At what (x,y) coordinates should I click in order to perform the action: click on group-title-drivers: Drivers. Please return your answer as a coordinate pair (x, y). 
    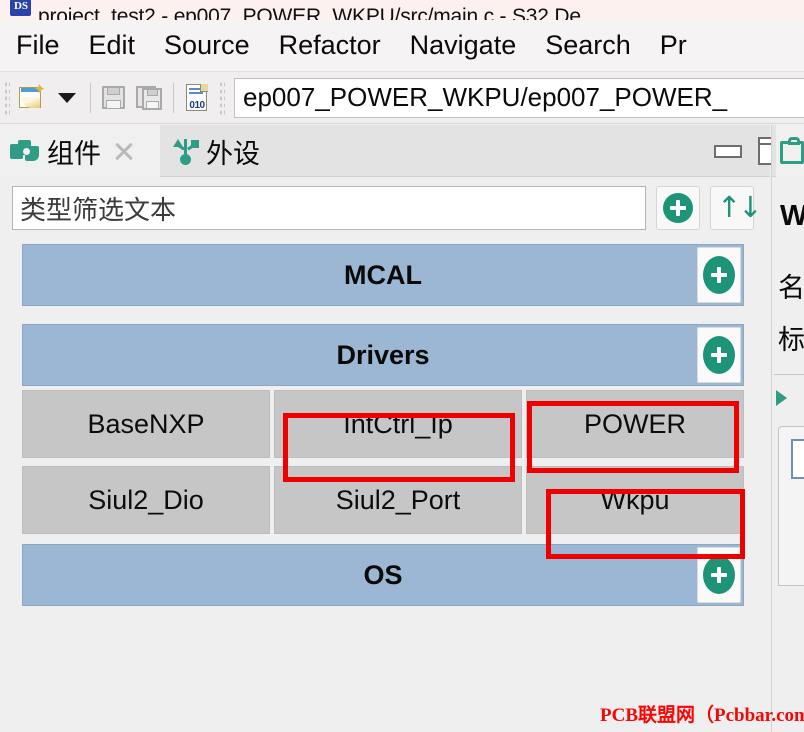
    Looking at the image, I should click on (383, 354).